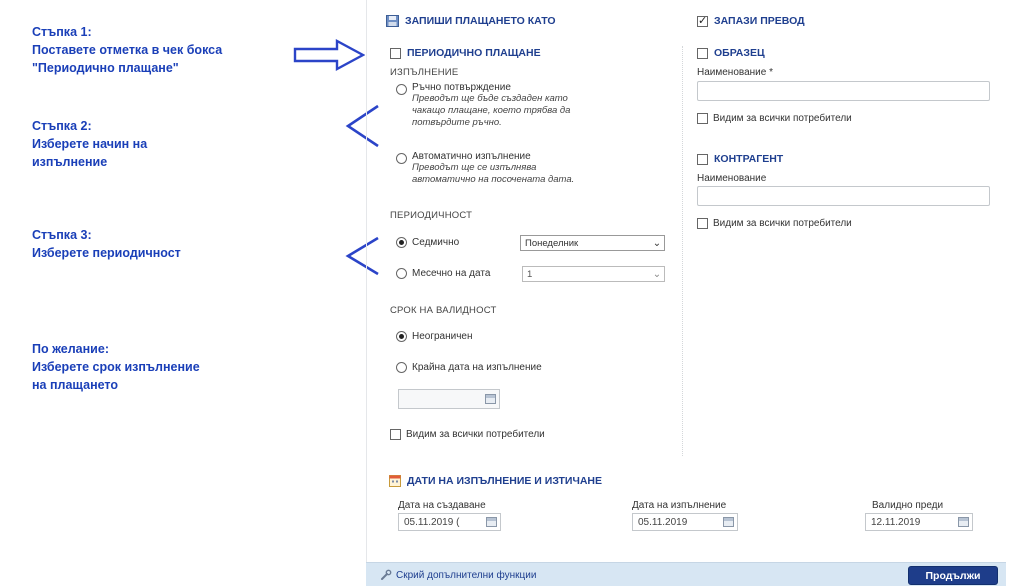 The width and height of the screenshot is (1012, 586). What do you see at coordinates (401, 158) in the screenshot?
I see `auto-execution-radio` at bounding box center [401, 158].